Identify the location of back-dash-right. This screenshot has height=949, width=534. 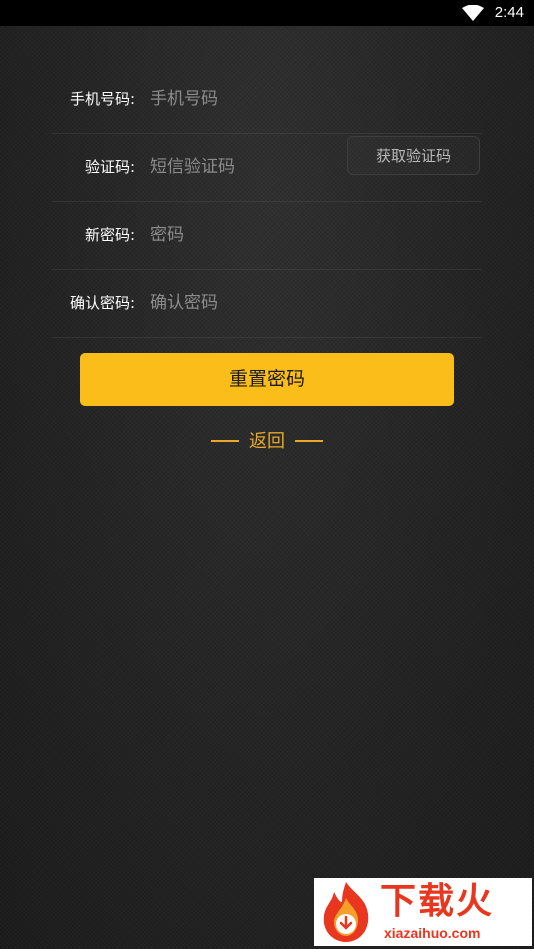
(309, 441).